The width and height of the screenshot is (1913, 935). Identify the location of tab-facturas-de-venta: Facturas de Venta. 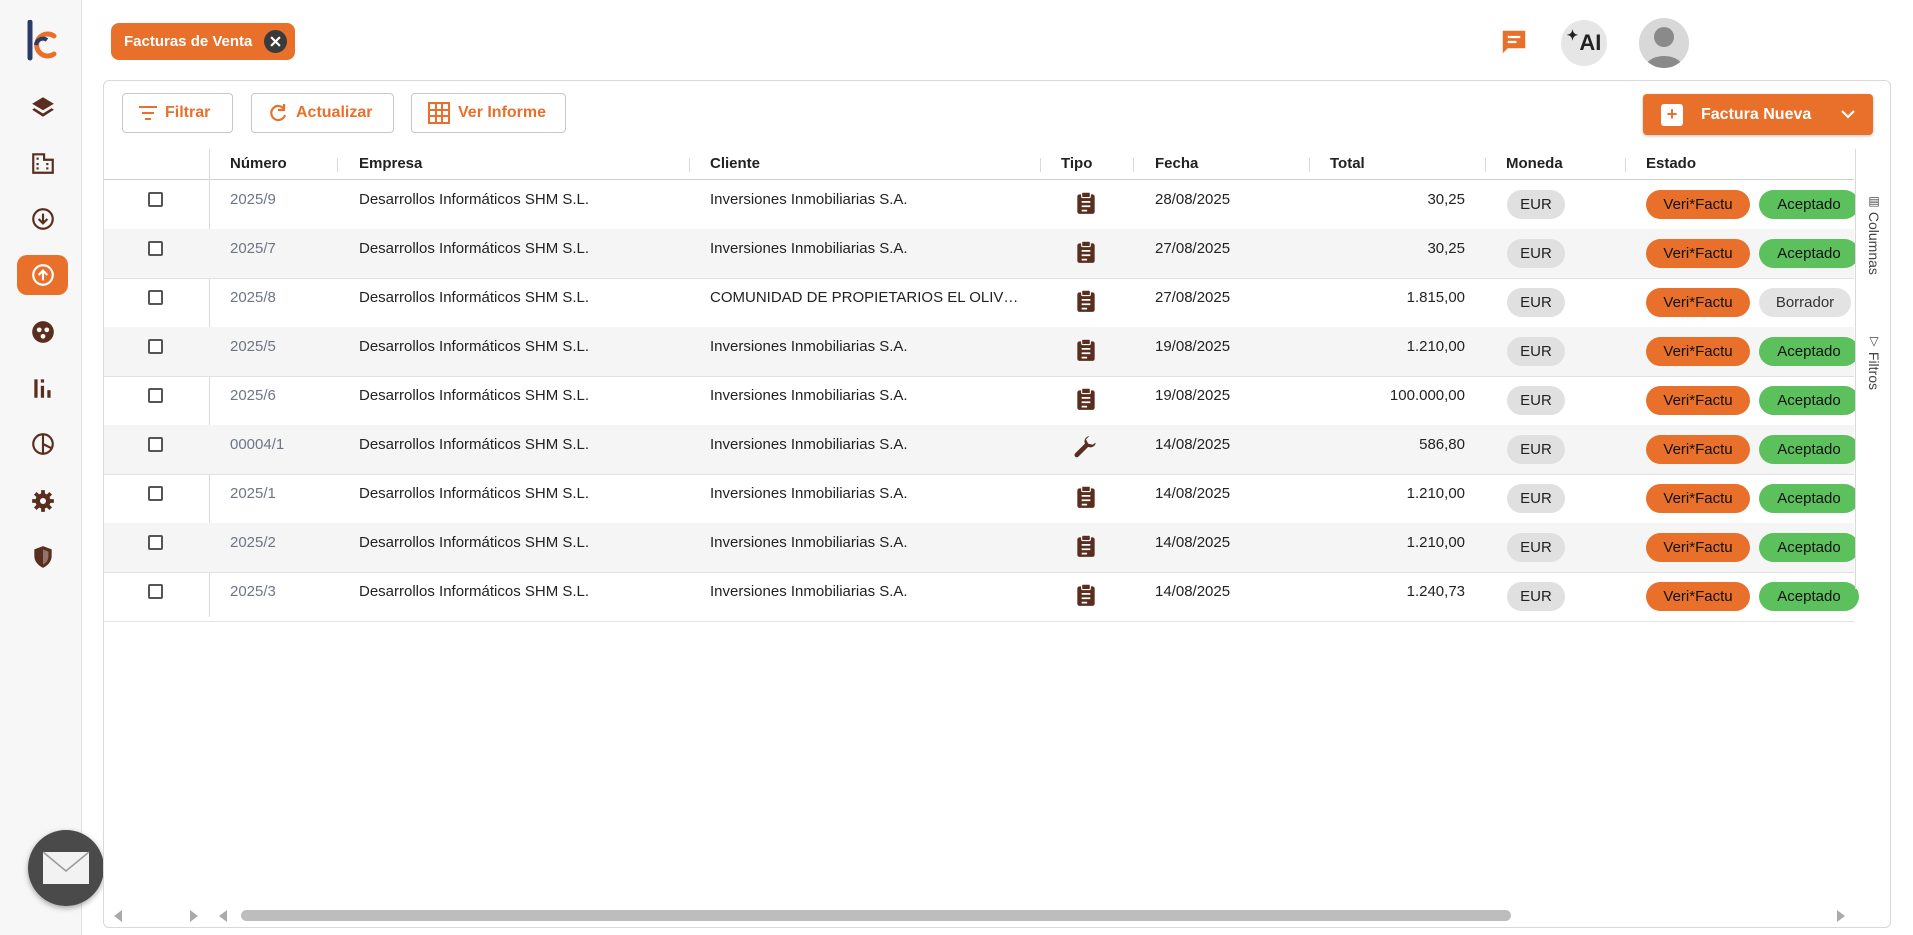
(203, 41).